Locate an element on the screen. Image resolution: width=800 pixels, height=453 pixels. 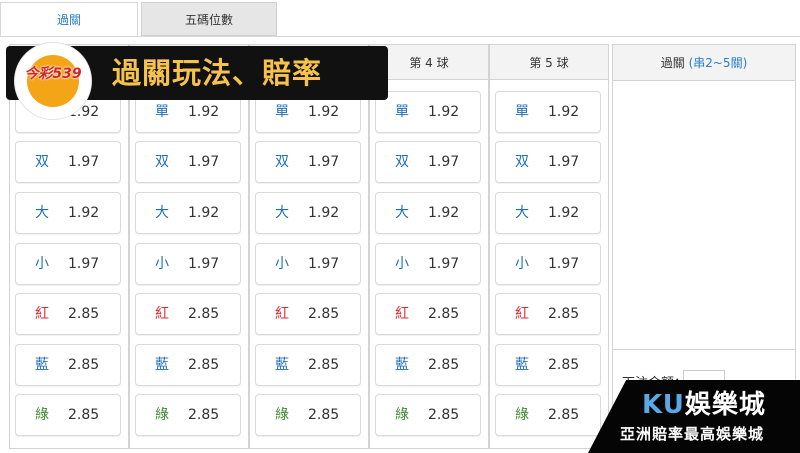
lottery-logo: 今彩539 is located at coordinates (53, 81).